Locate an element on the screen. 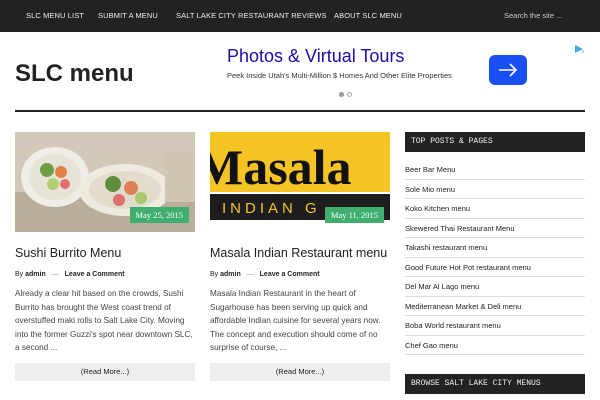 This screenshot has height=400, width=600. top-post-link: Del Mar Al Lago menu is located at coordinates (495, 287).